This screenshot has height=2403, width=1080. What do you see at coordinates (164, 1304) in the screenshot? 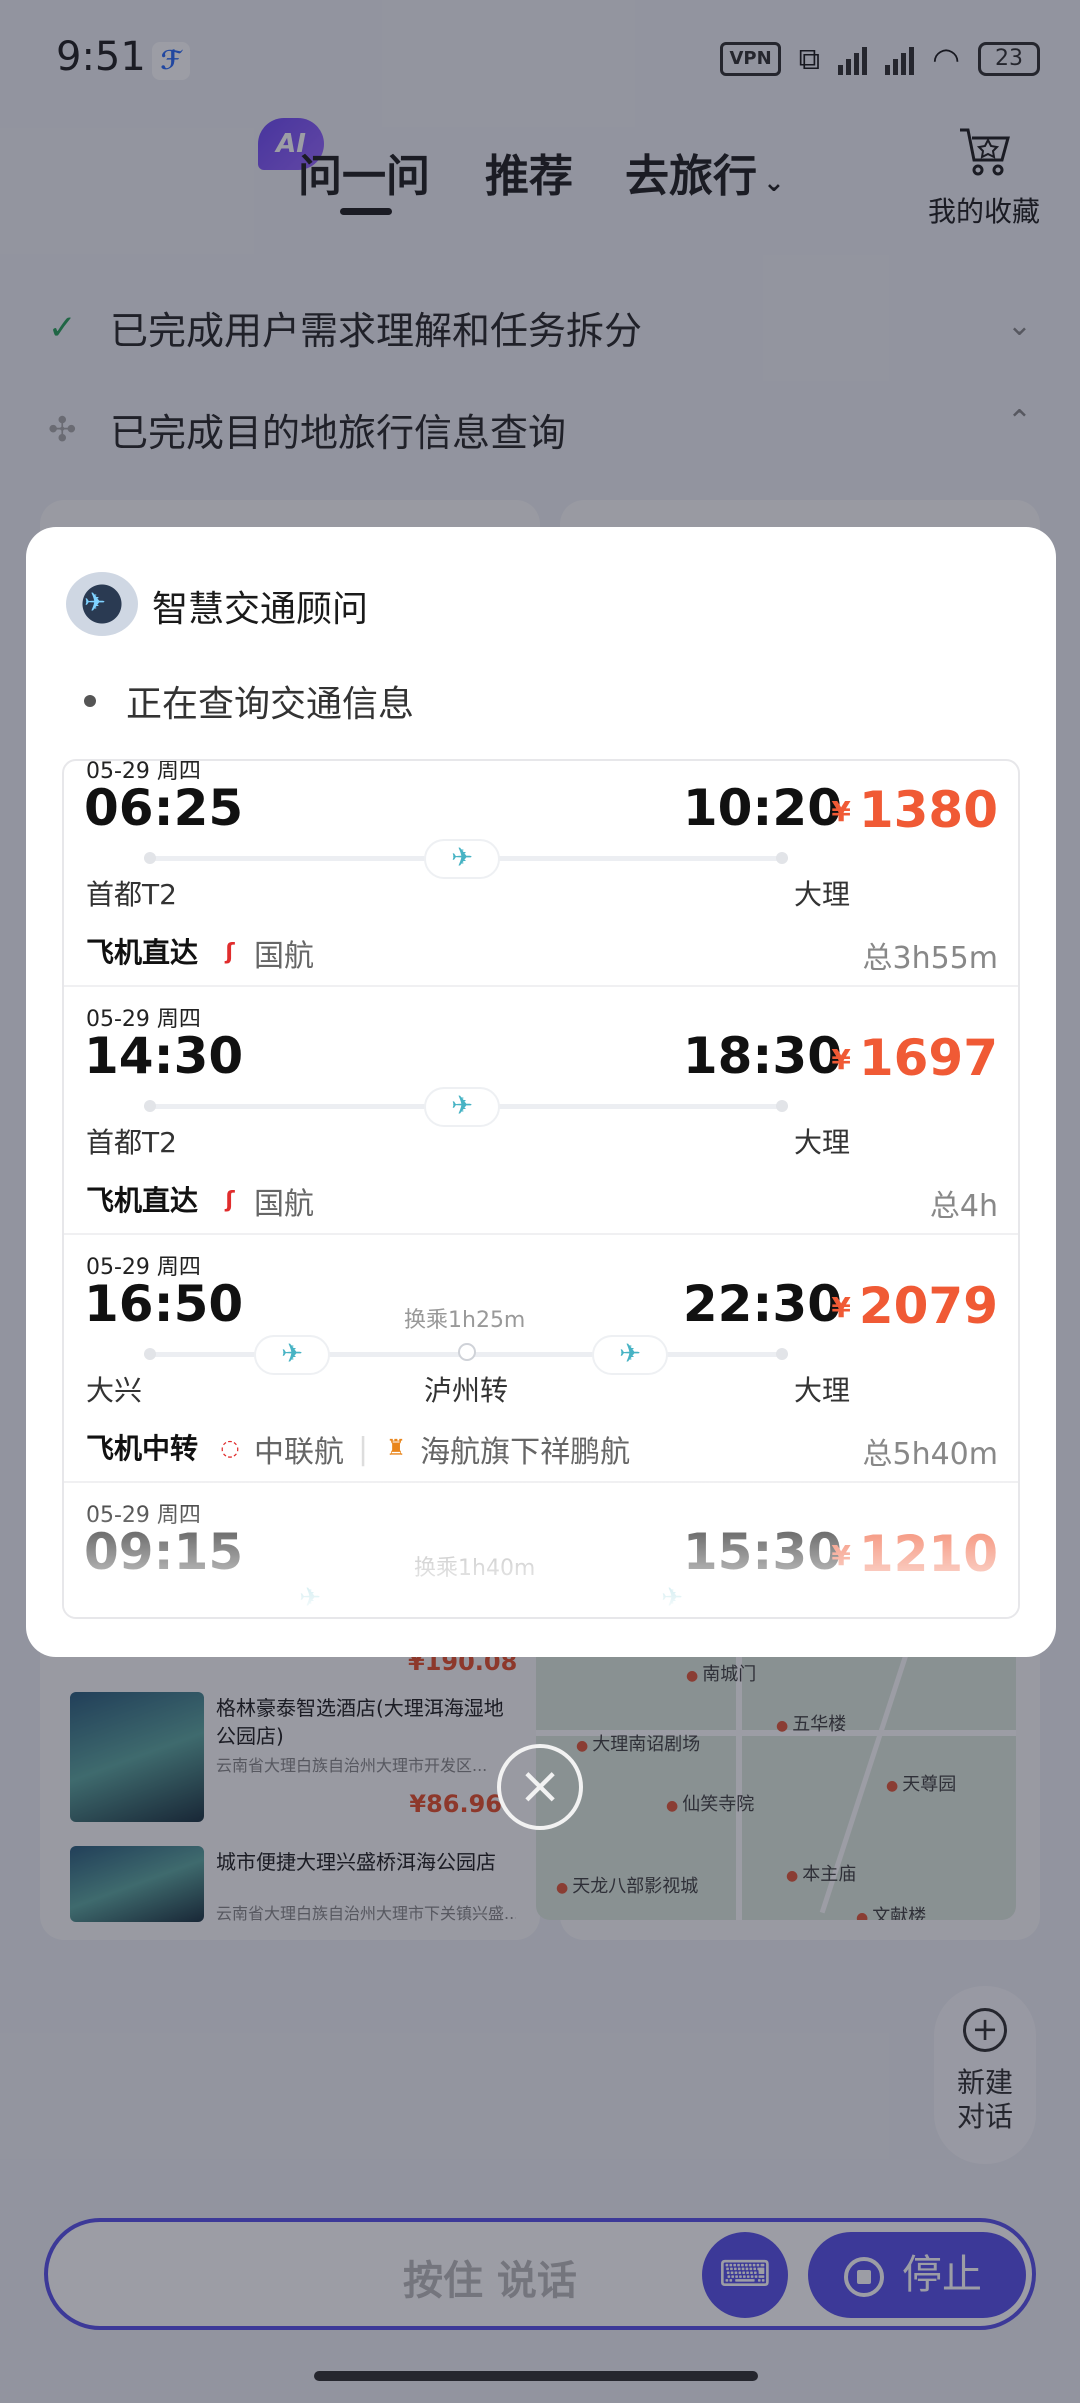
I see `departure-time: 16:50` at bounding box center [164, 1304].